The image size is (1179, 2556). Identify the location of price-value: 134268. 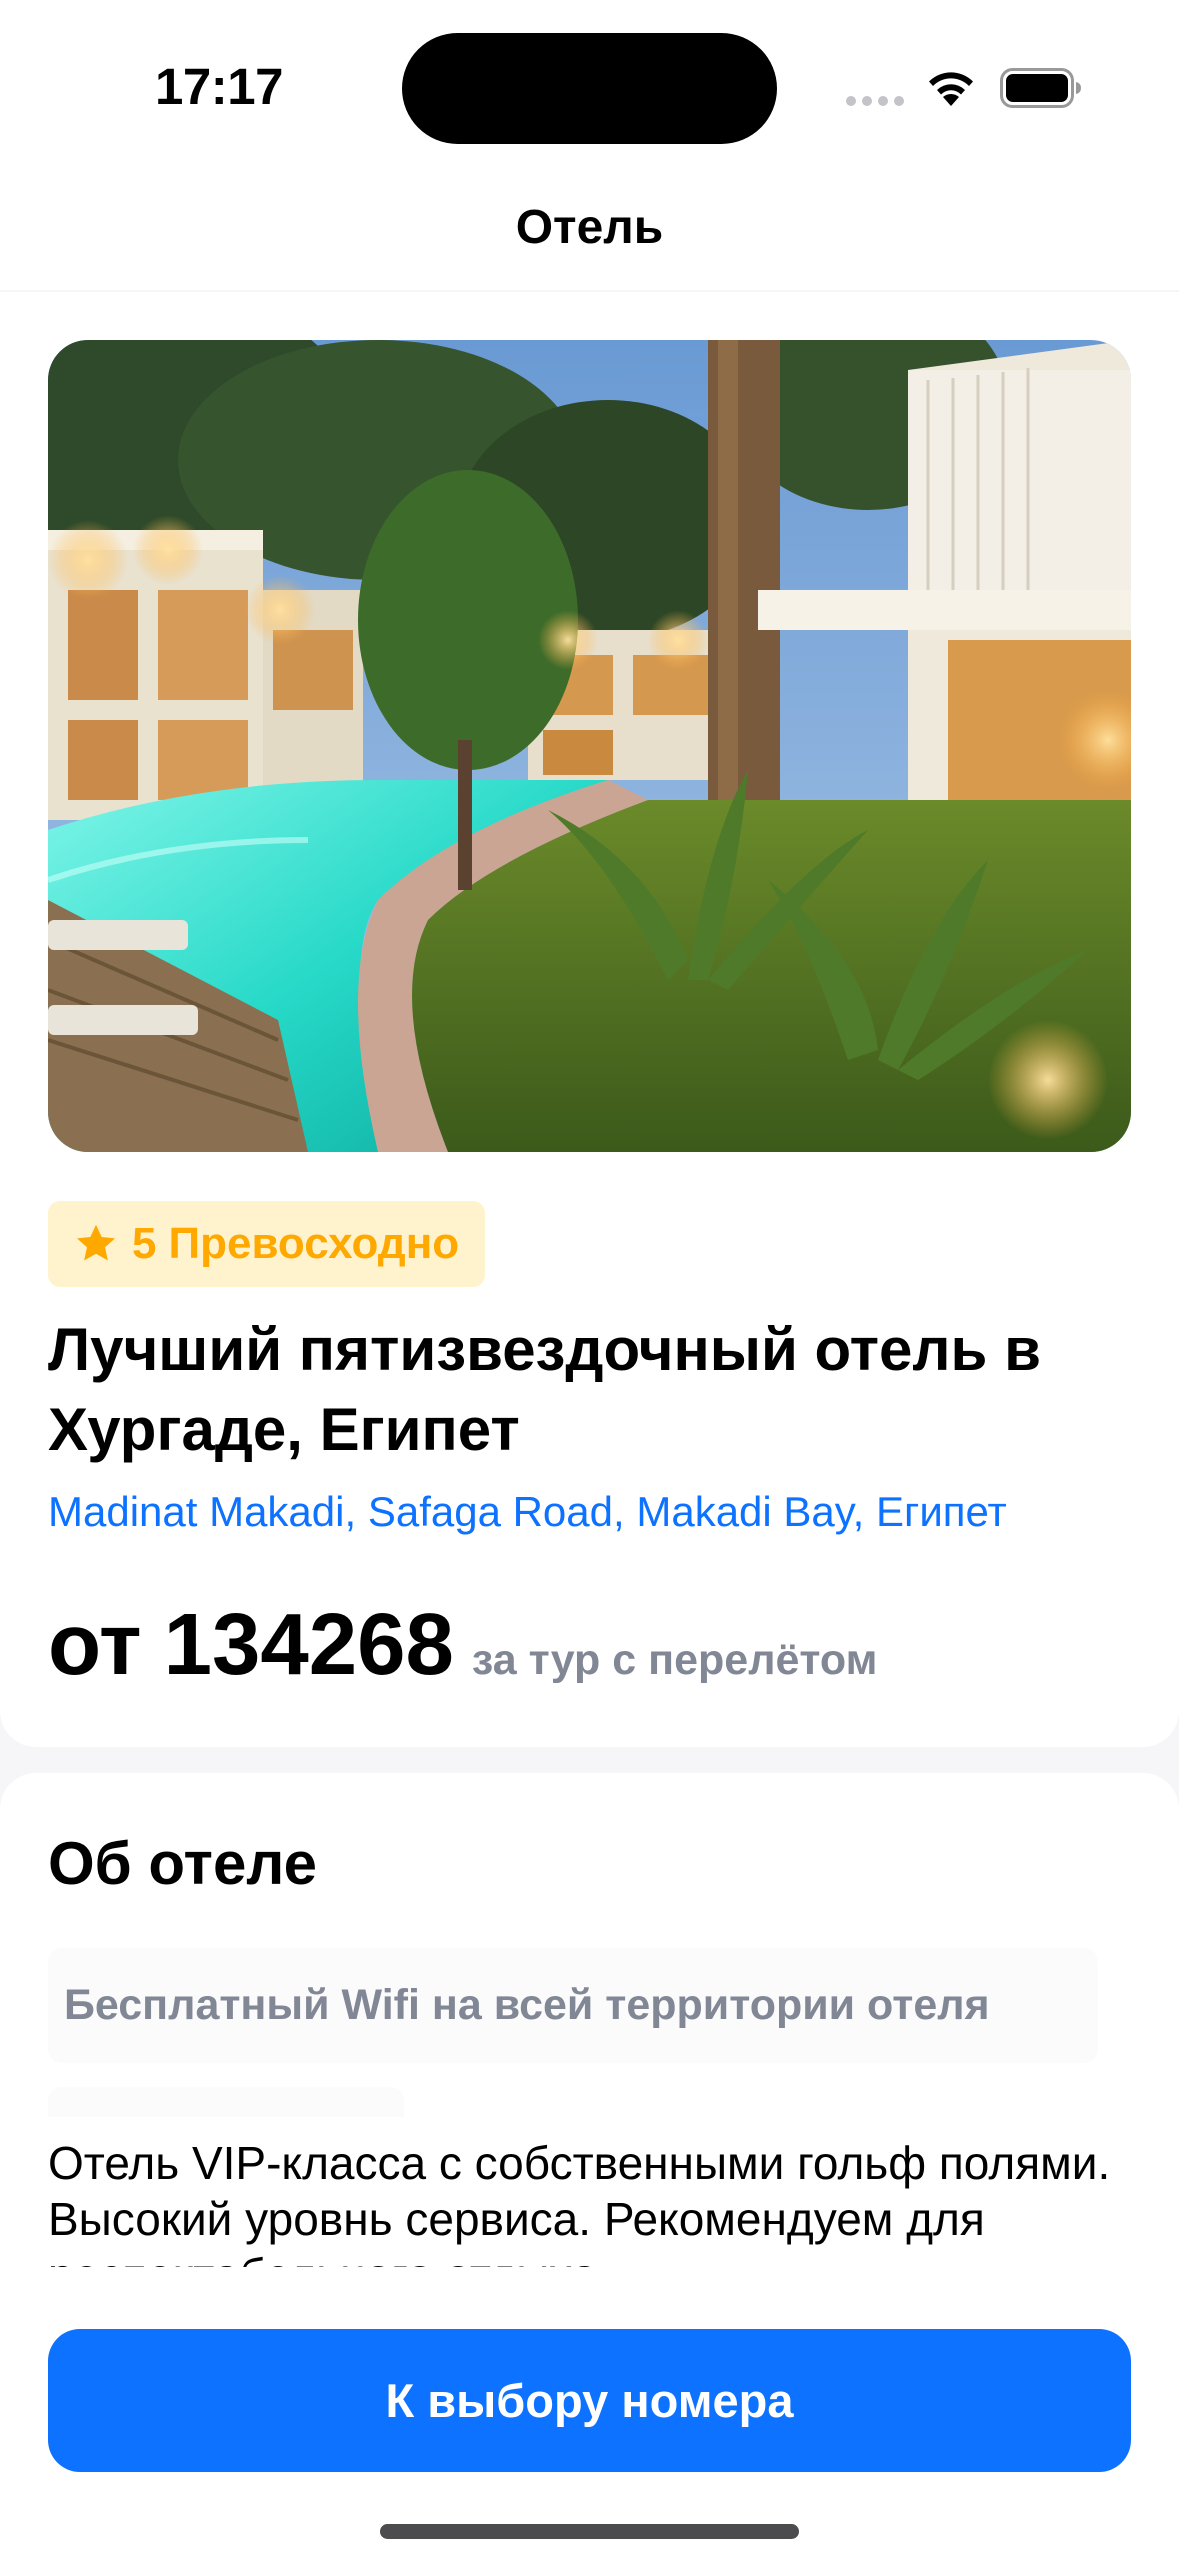
(308, 1644).